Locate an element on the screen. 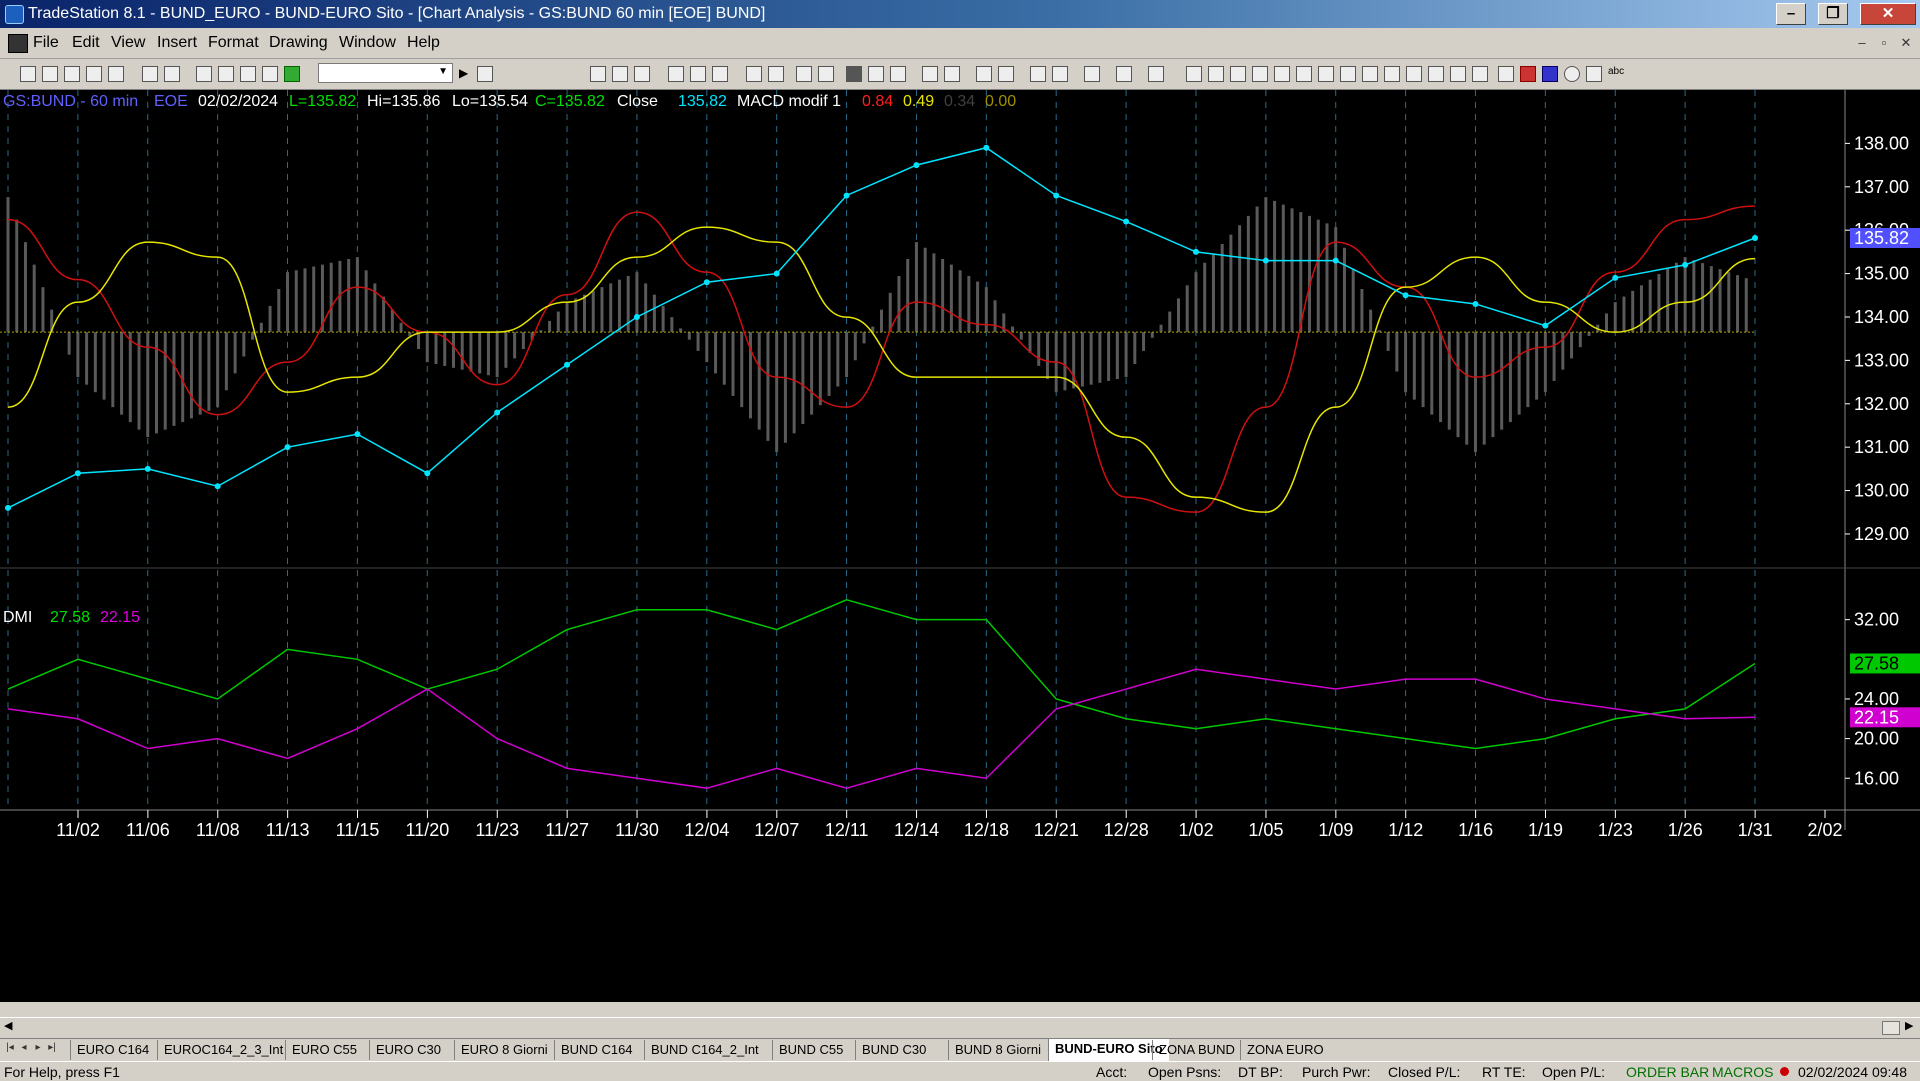 The width and height of the screenshot is (1920, 1081). palette-icon is located at coordinates (292, 74).